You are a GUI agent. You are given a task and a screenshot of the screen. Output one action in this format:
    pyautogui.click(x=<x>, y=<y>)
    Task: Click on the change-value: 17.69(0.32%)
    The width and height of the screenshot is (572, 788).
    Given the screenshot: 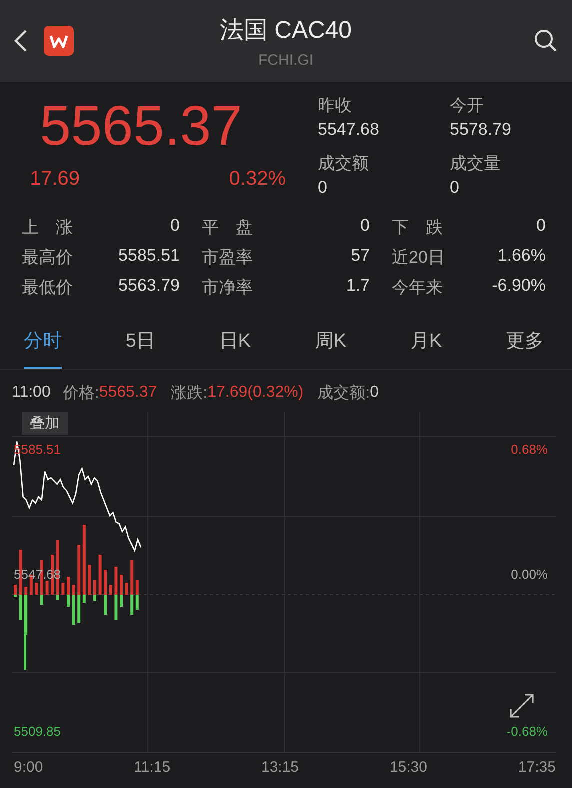 What is the action you would take?
    pyautogui.click(x=256, y=393)
    